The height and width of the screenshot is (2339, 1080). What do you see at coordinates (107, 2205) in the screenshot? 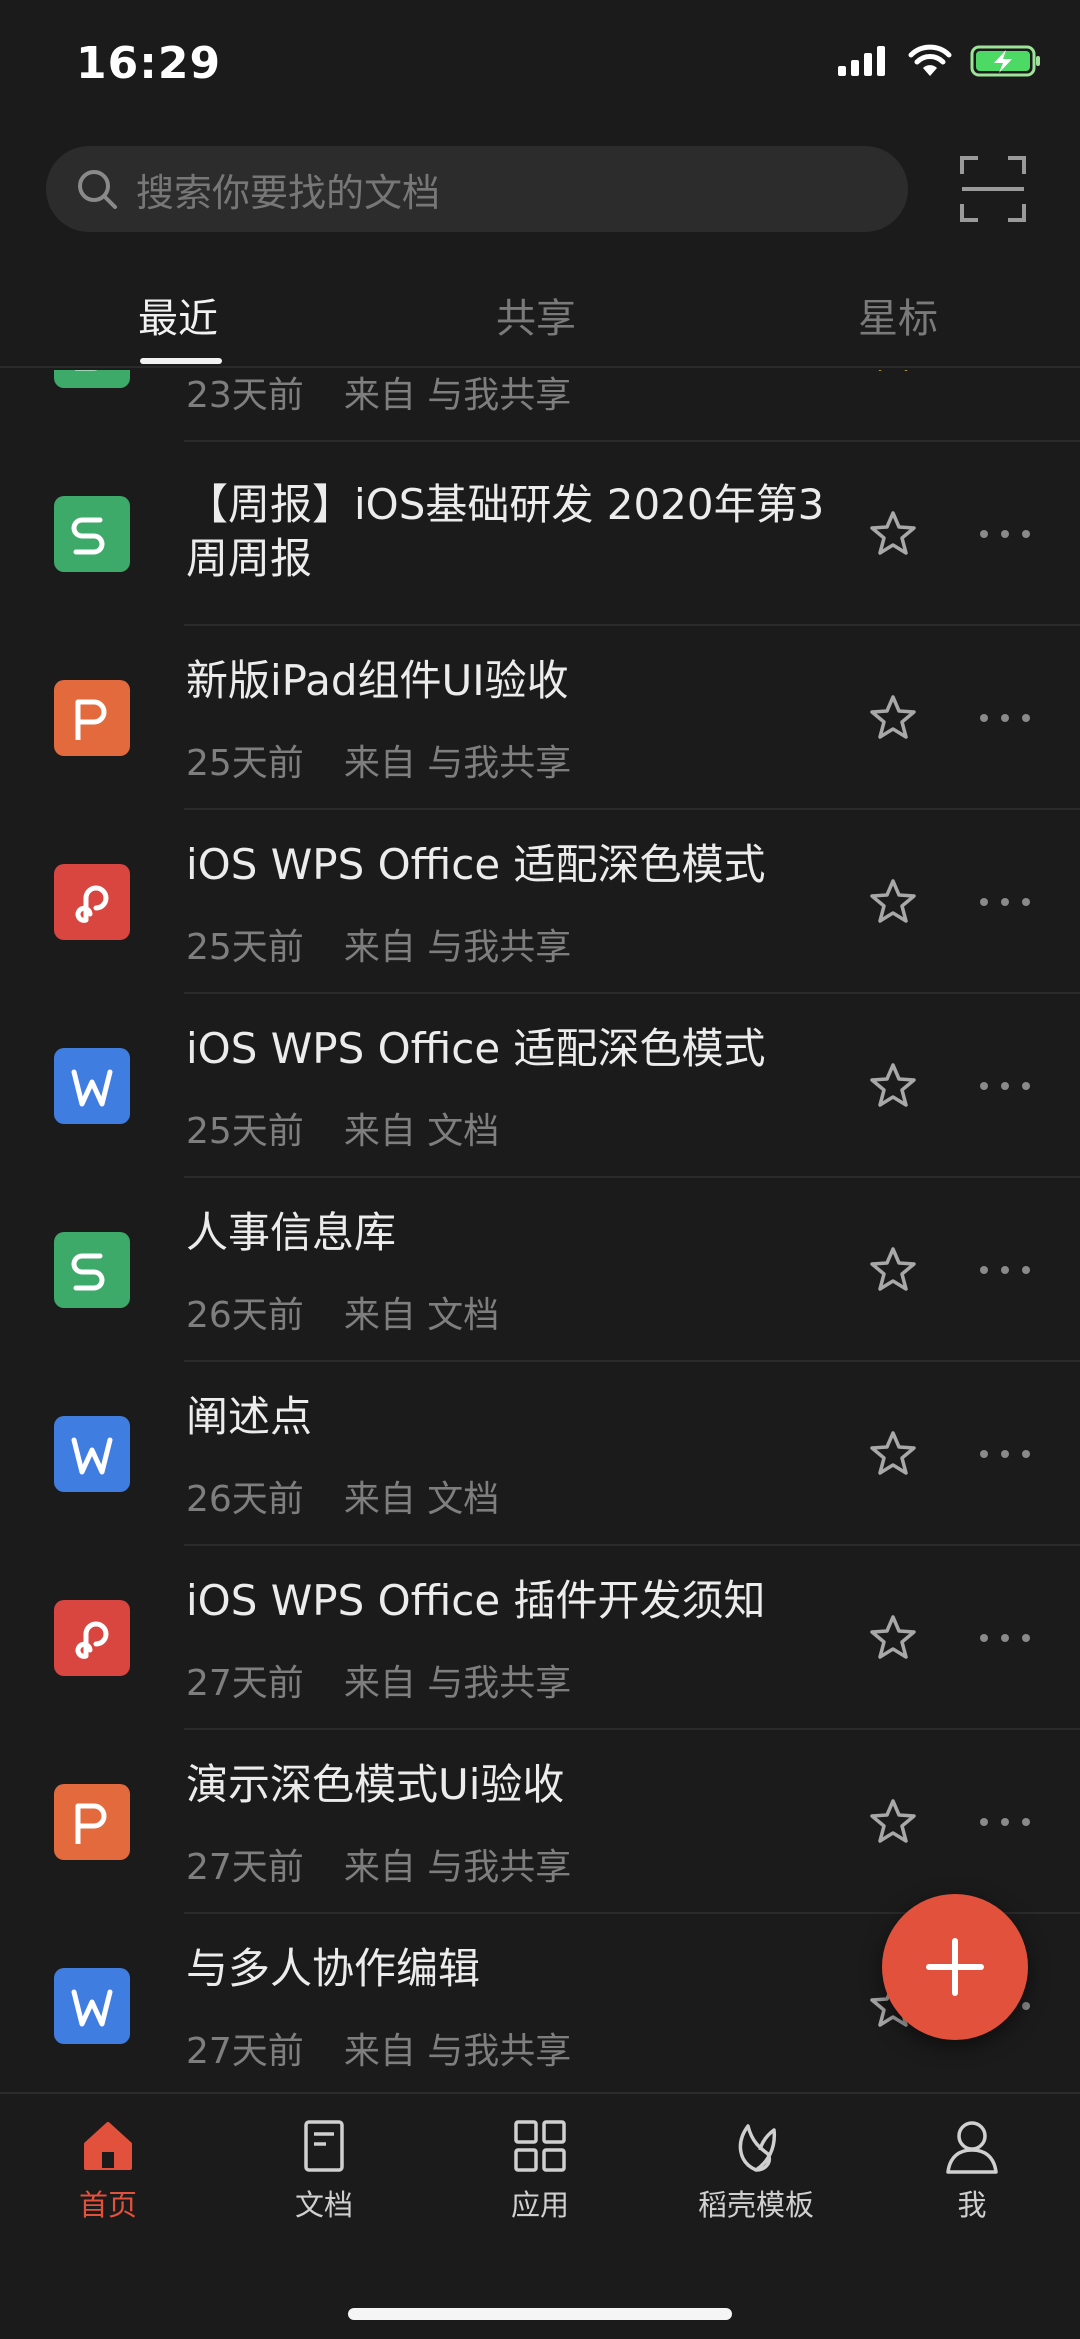
I see `nav-home-label: 首页` at bounding box center [107, 2205].